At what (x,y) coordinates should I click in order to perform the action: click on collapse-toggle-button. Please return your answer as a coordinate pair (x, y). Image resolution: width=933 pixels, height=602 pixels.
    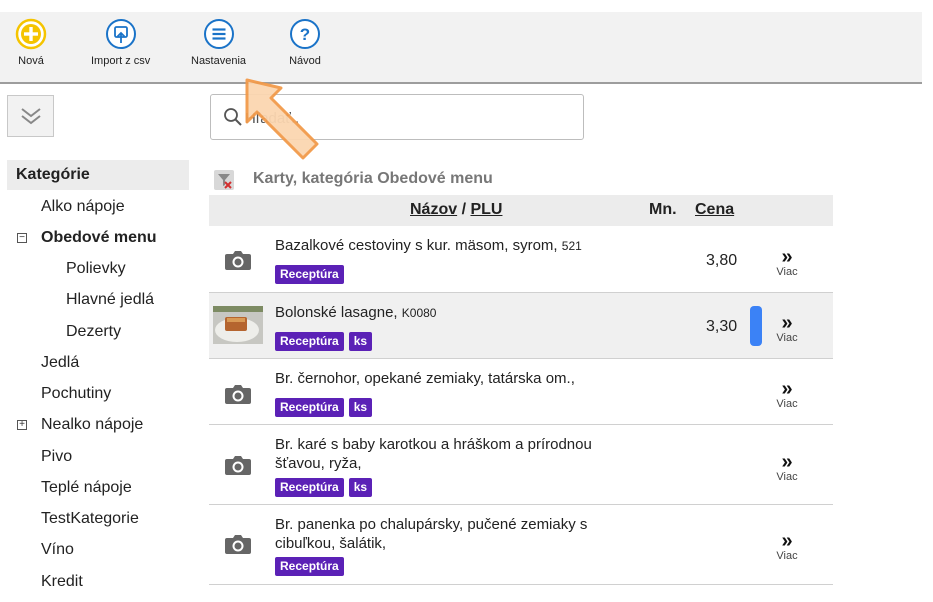
    Looking at the image, I should click on (30, 116).